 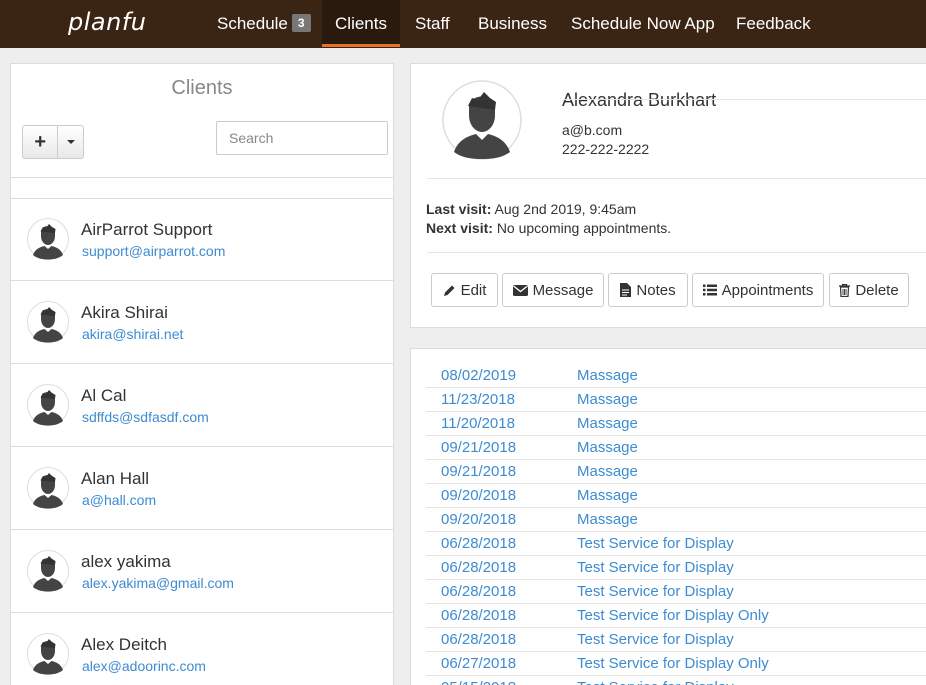 I want to click on message-label: Message, so click(x=563, y=290).